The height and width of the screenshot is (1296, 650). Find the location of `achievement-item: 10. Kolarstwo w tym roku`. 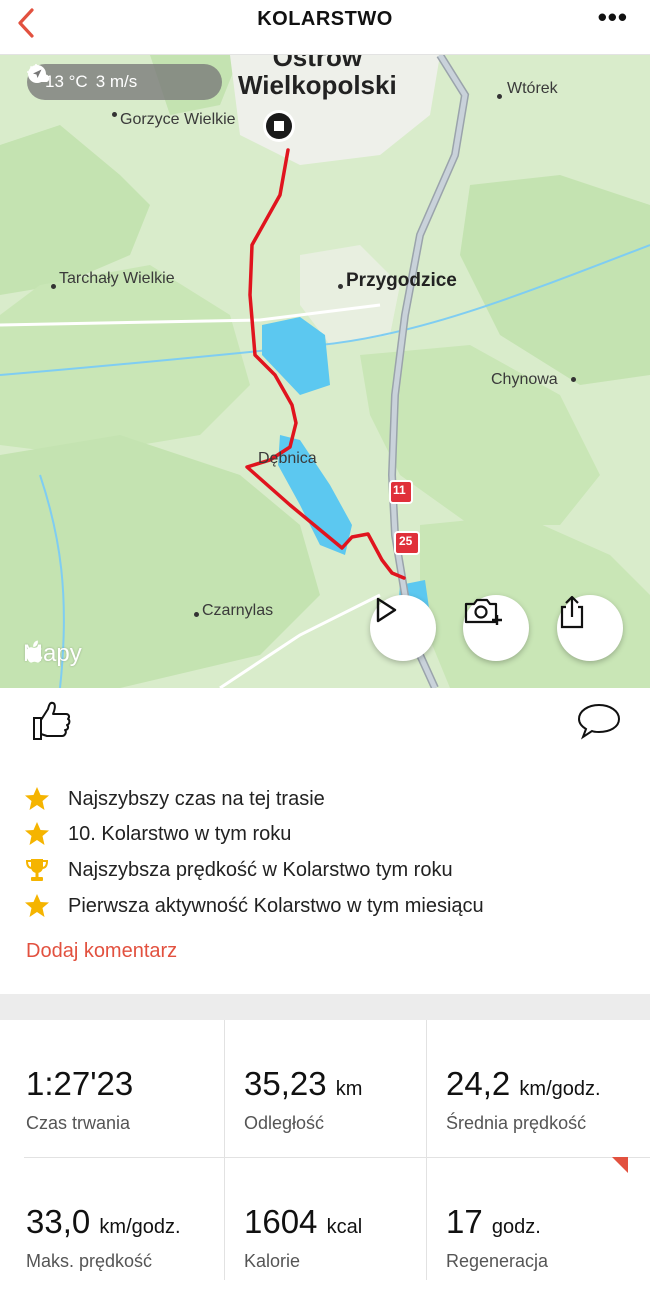

achievement-item: 10. Kolarstwo w tym roku is located at coordinates (157, 834).